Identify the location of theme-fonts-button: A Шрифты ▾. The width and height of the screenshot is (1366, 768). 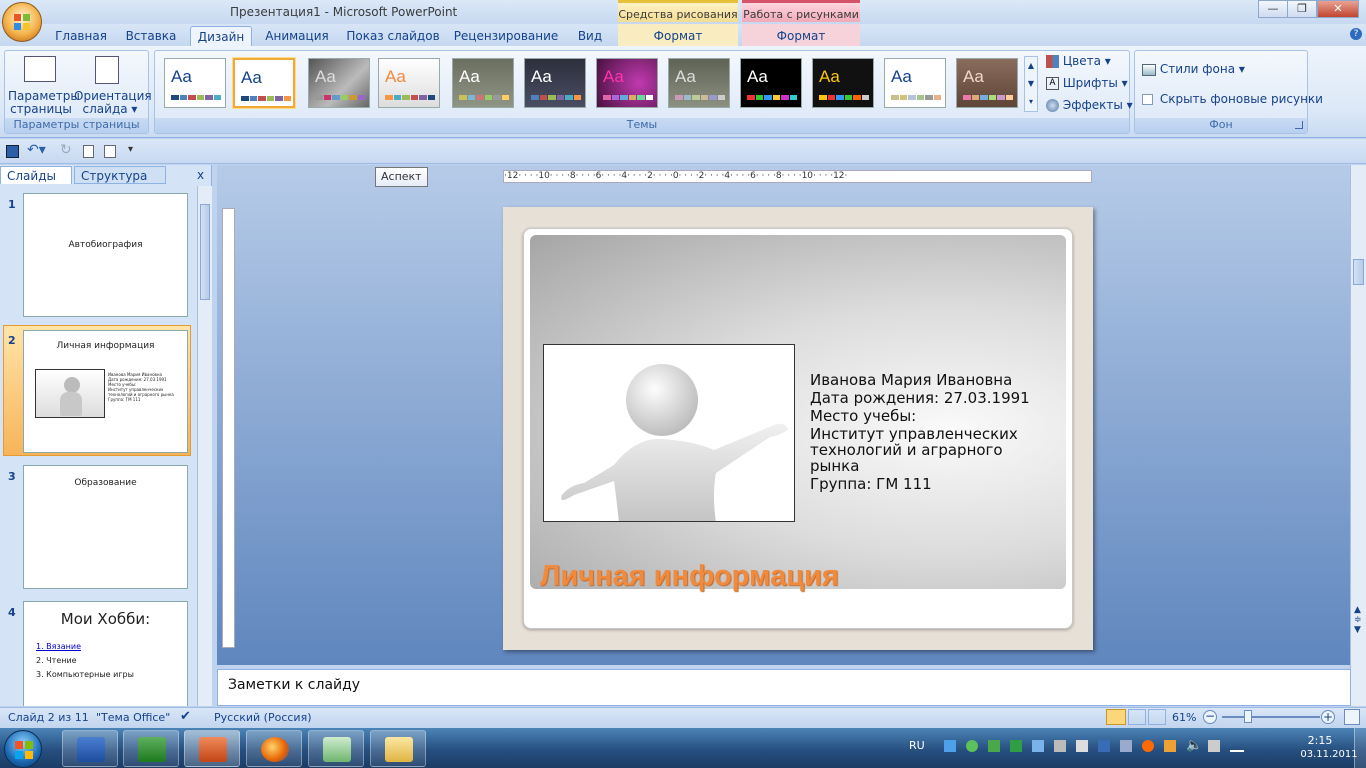
(1087, 83).